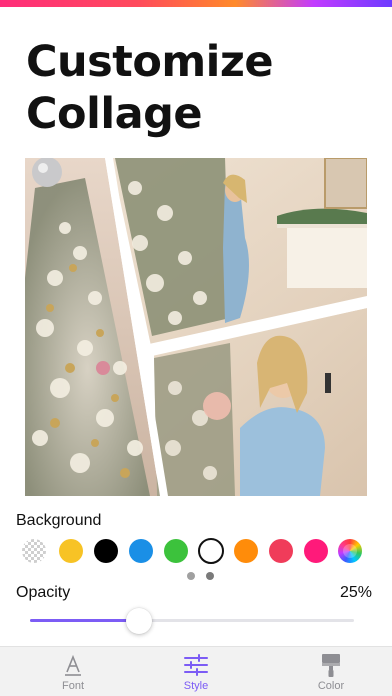  I want to click on tab-style-label: Style, so click(196, 686).